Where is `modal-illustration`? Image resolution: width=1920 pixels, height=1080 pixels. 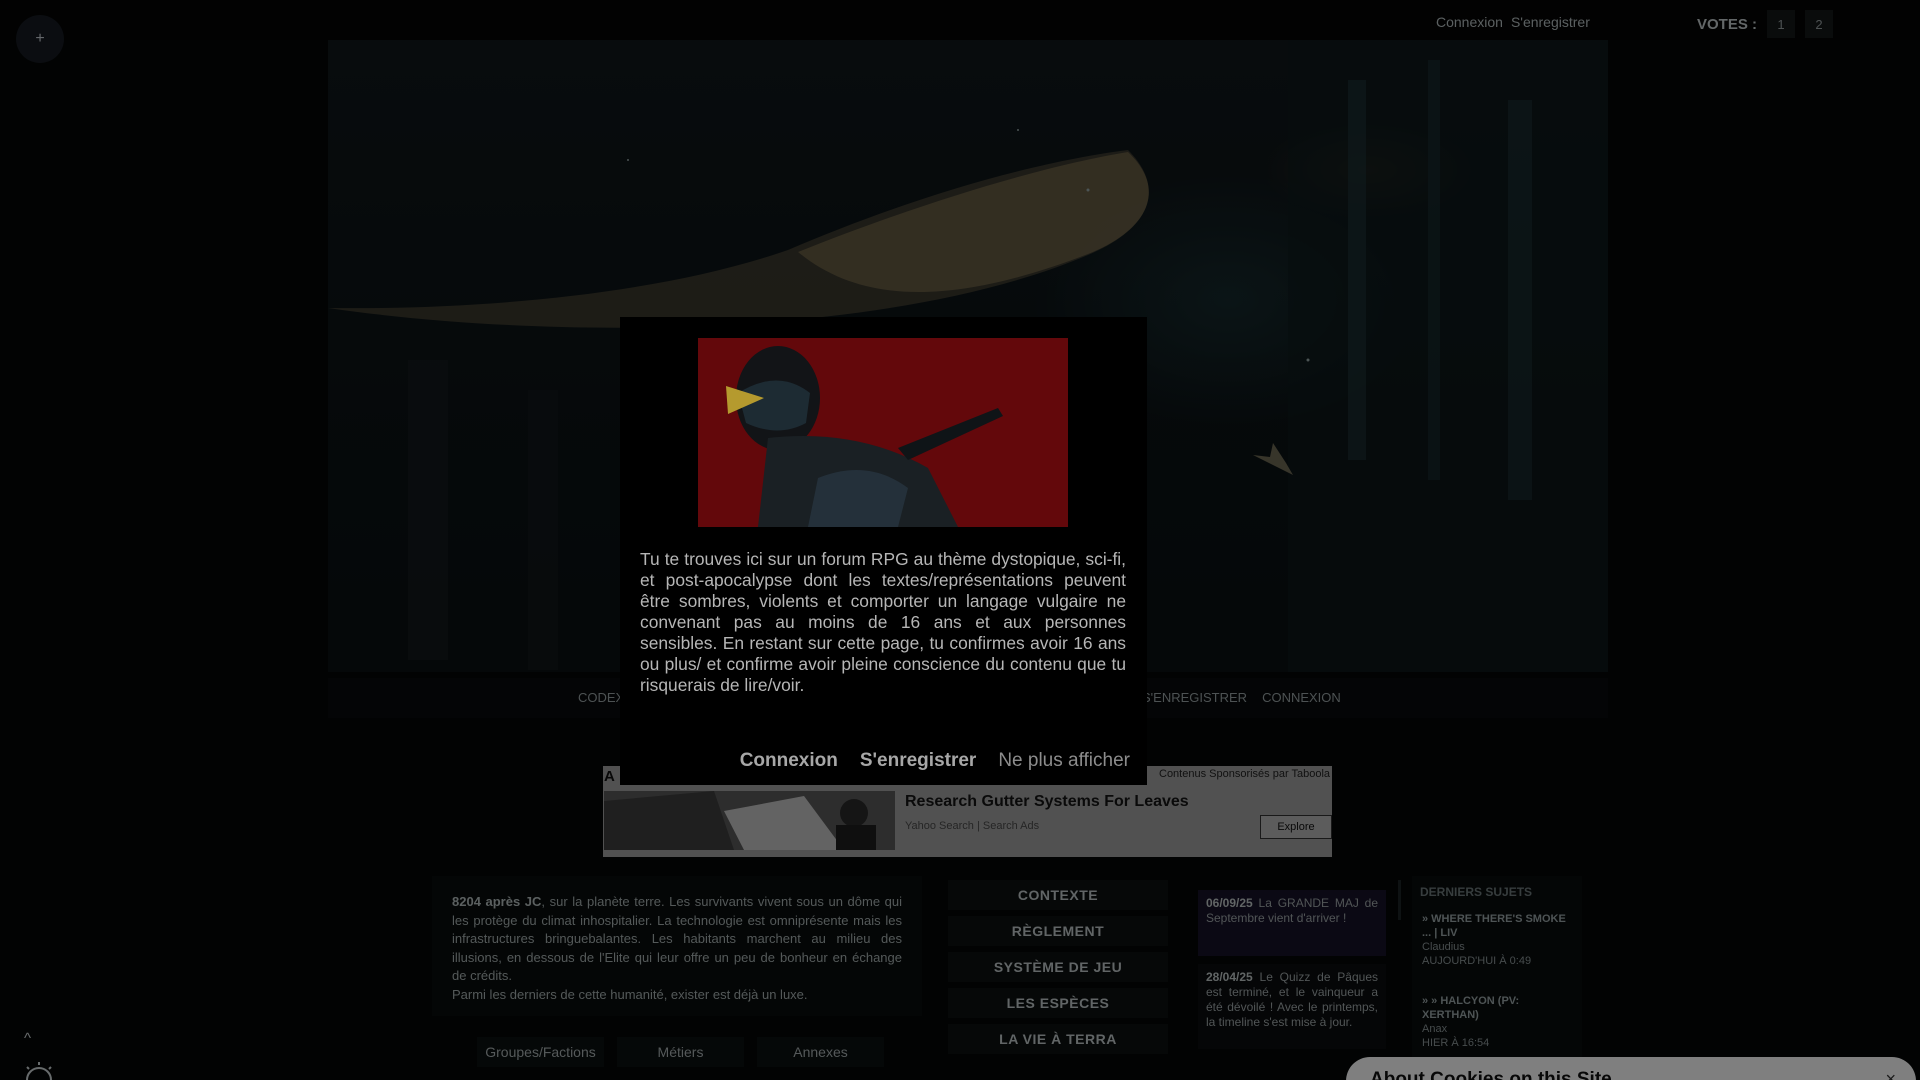
modal-illustration is located at coordinates (883, 432).